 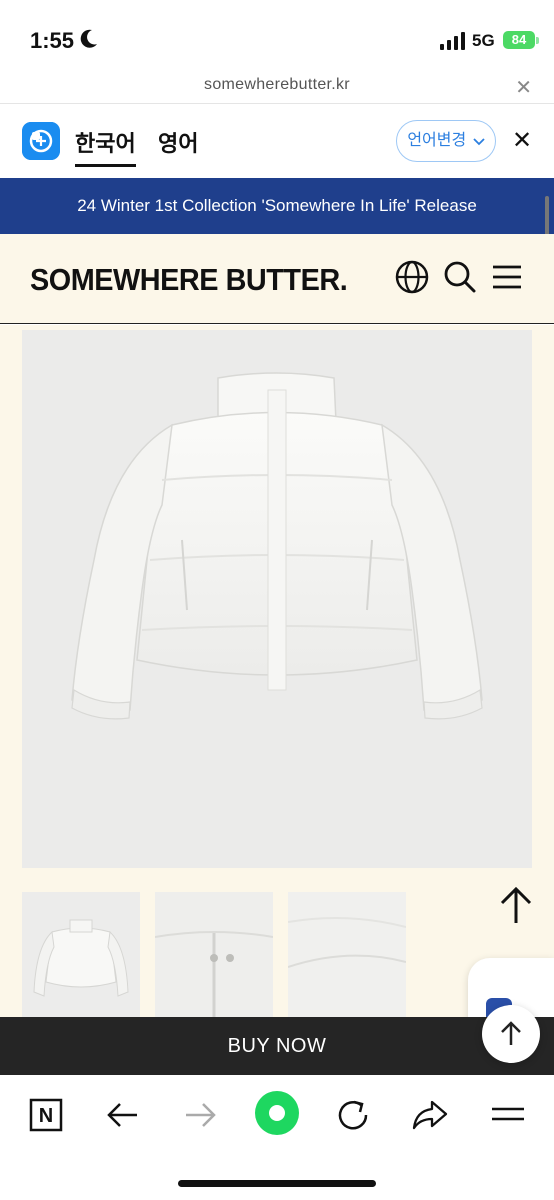 What do you see at coordinates (460, 277) in the screenshot?
I see `search-icon` at bounding box center [460, 277].